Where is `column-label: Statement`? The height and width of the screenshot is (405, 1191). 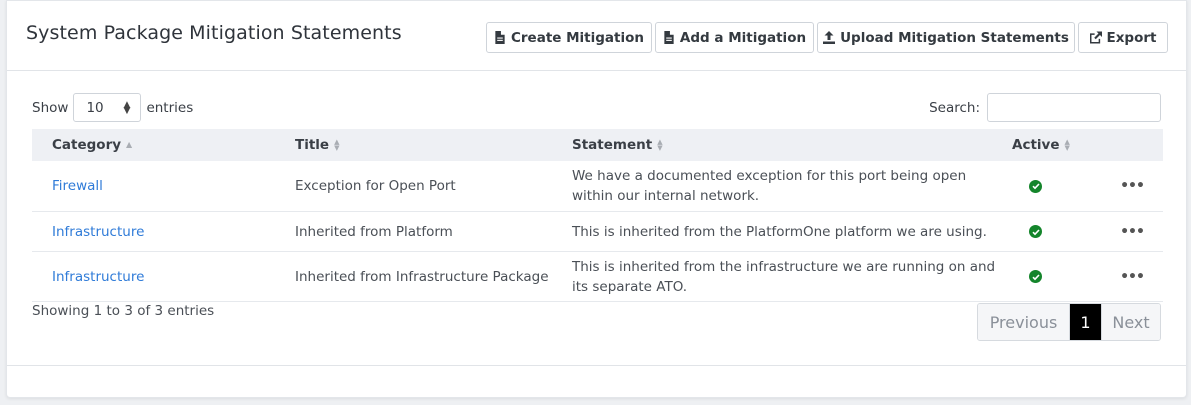 column-label: Statement is located at coordinates (612, 145).